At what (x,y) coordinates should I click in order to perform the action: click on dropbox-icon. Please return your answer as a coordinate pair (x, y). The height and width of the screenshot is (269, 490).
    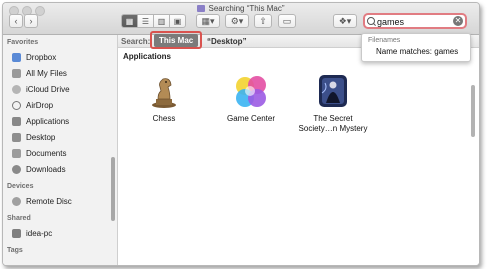
    Looking at the image, I should click on (16, 57).